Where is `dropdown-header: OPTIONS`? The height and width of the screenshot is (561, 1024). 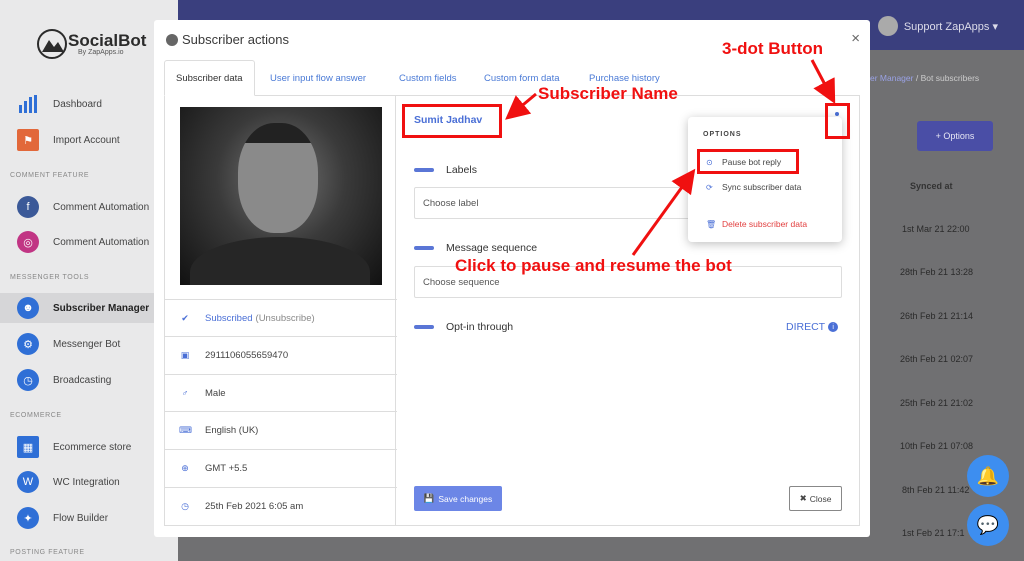
dropdown-header: OPTIONS is located at coordinates (722, 134).